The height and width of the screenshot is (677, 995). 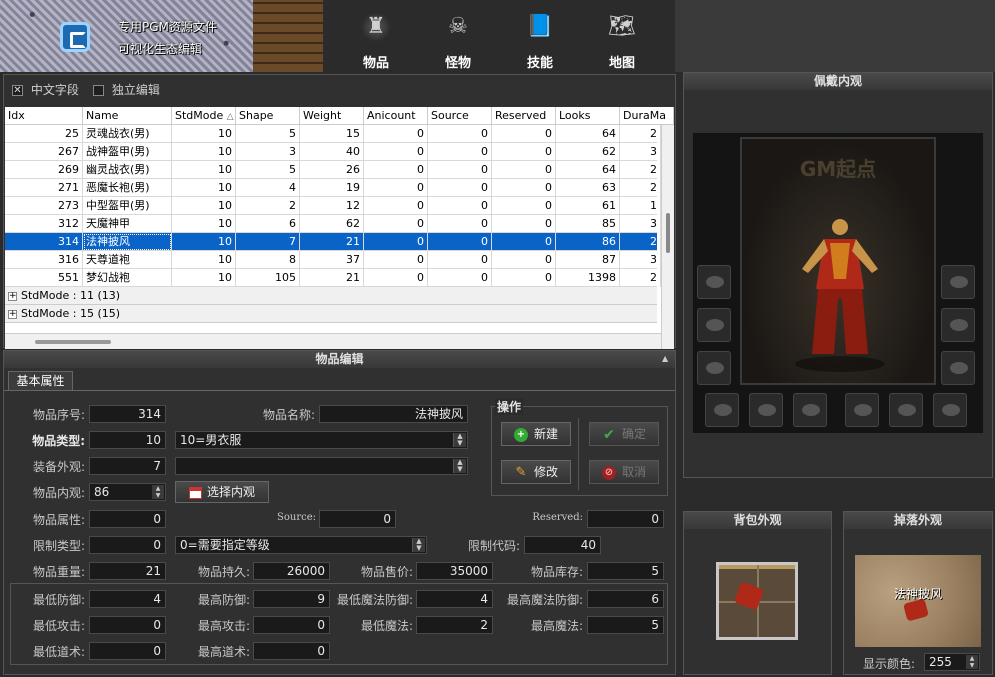 I want to click on limit-code-field: 40, so click(x=562, y=545).